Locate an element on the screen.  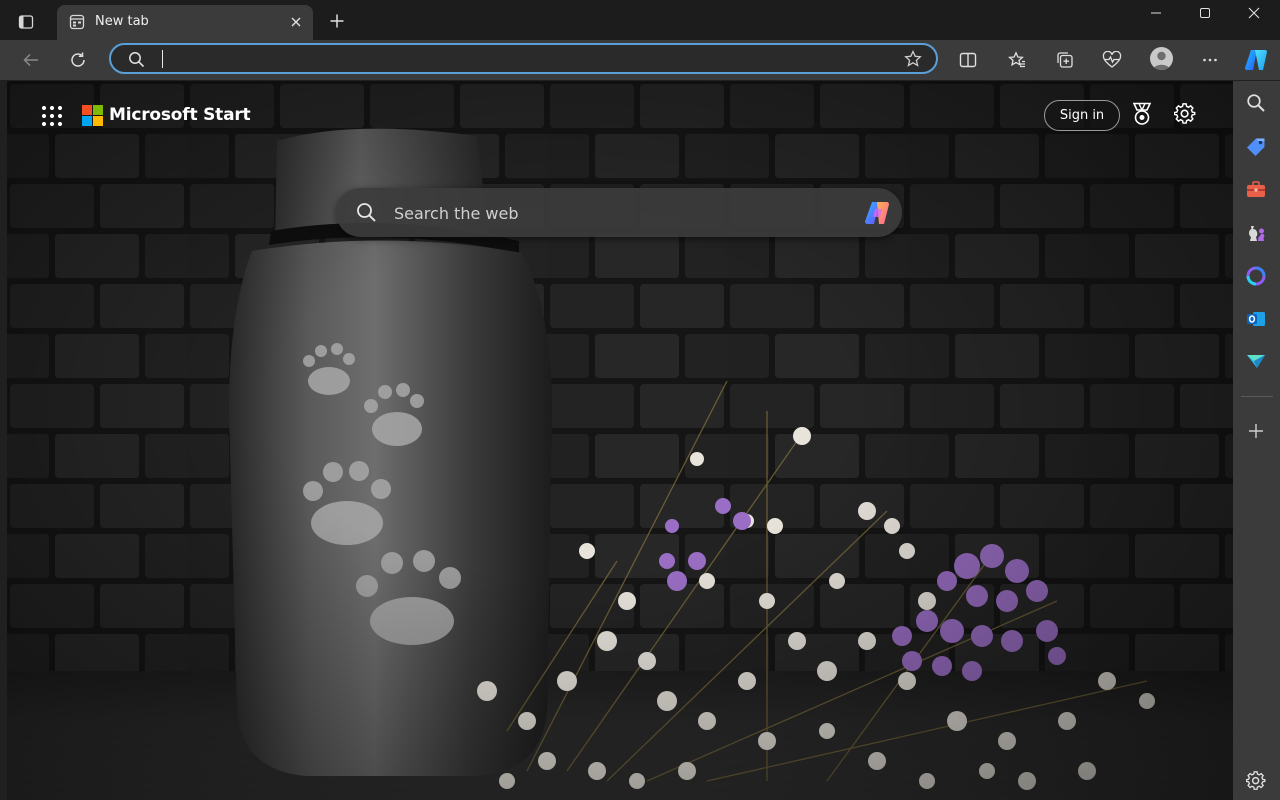
back-button is located at coordinates (31, 60).